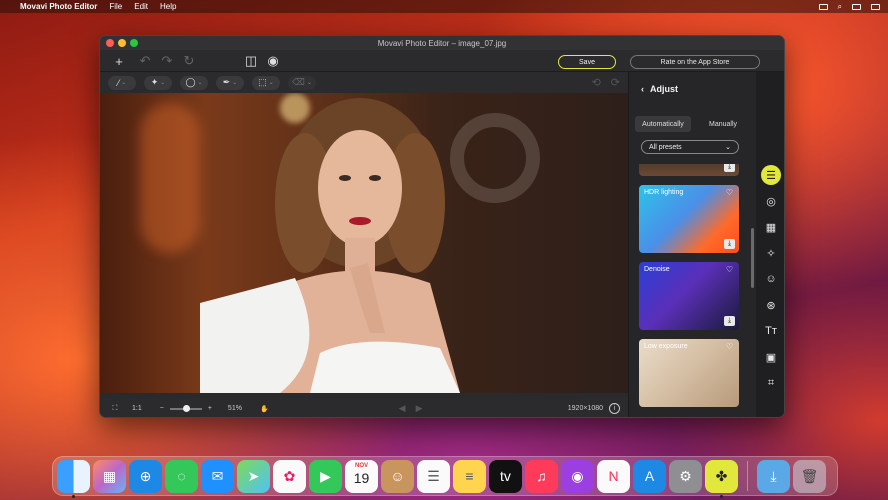 The height and width of the screenshot is (500, 888). I want to click on safari-icon: ⊕, so click(145, 476).